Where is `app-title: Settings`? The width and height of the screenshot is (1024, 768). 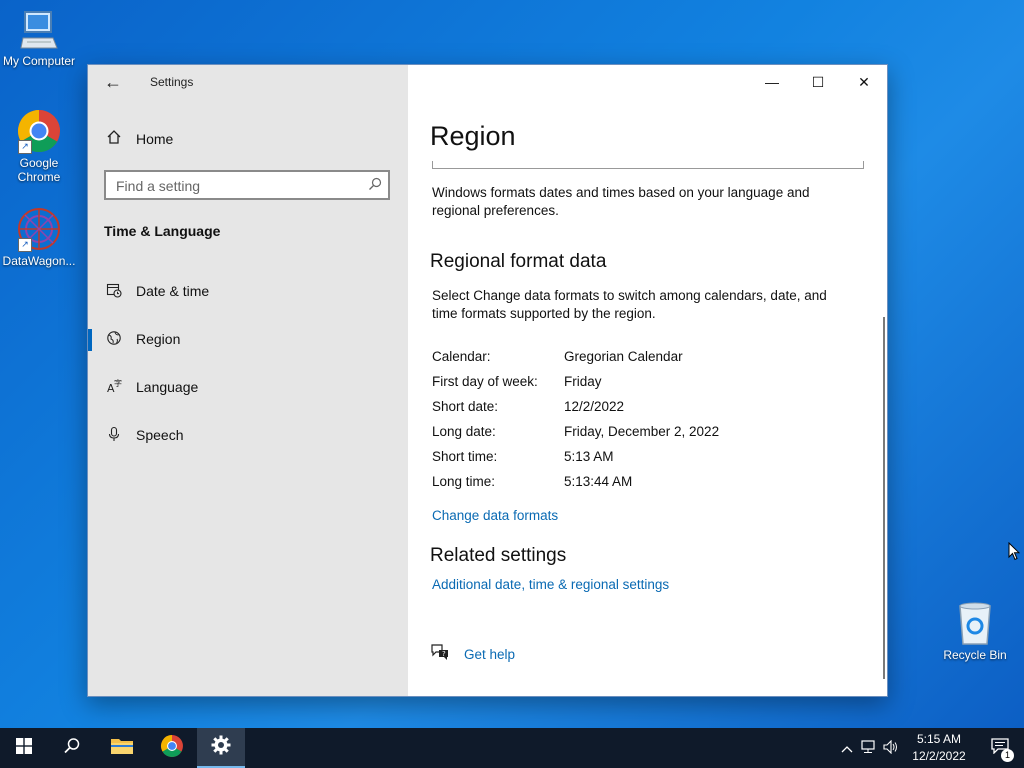 app-title: Settings is located at coordinates (172, 82).